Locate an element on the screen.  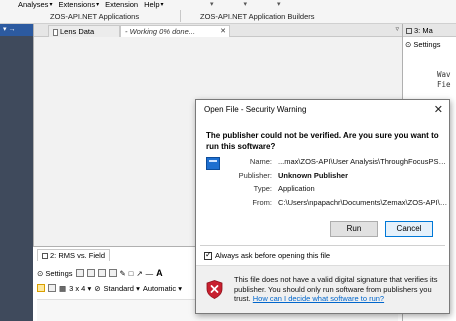
menu-extensions-label: Extensions is located at coordinates (77, 4).